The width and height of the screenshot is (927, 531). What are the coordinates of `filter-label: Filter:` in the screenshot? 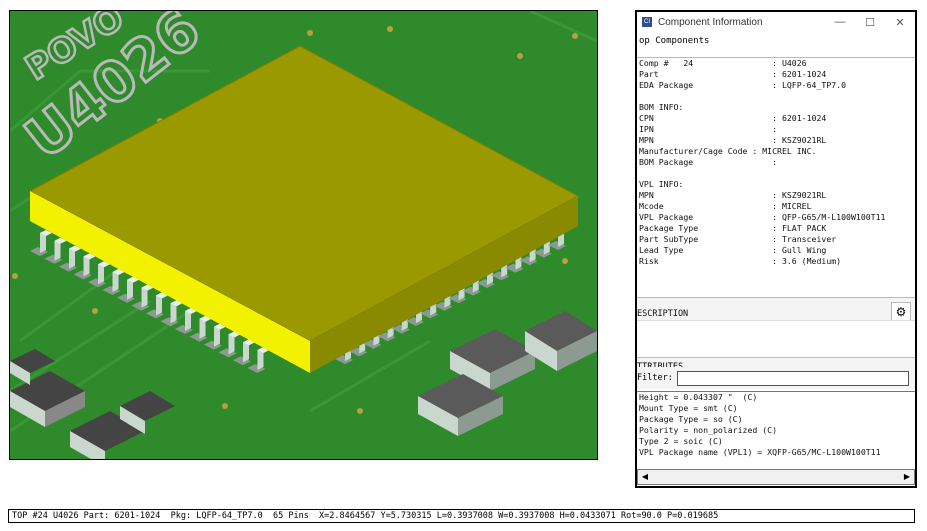 It's located at (655, 378).